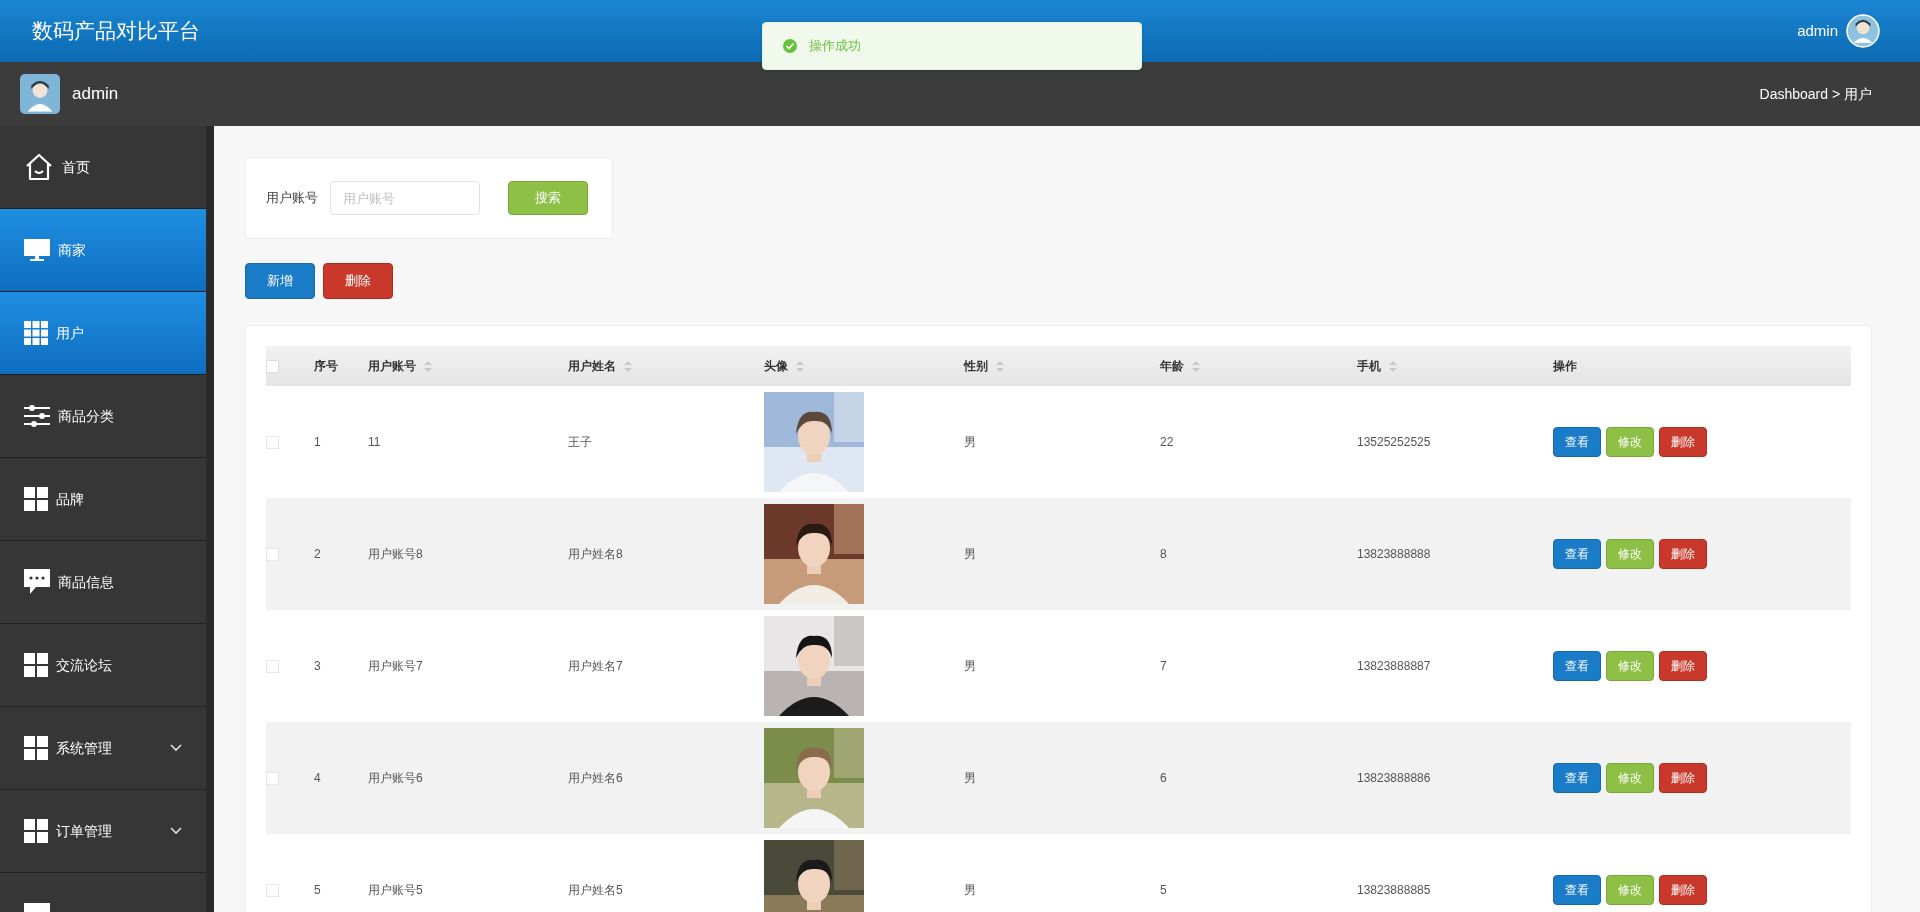 This screenshot has height=912, width=1920. What do you see at coordinates (790, 46) in the screenshot?
I see `success-icon` at bounding box center [790, 46].